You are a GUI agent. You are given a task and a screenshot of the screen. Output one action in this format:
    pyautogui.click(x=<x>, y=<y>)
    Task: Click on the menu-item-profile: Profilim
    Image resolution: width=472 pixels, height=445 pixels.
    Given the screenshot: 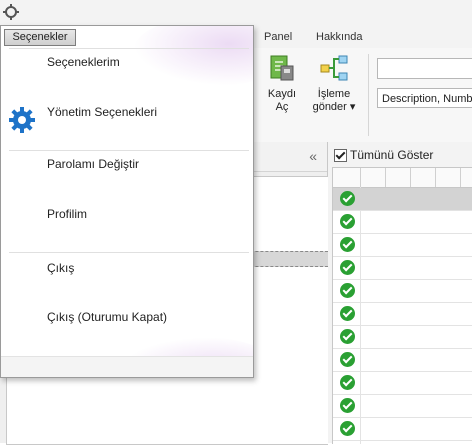 What is the action you would take?
    pyautogui.click(x=67, y=214)
    